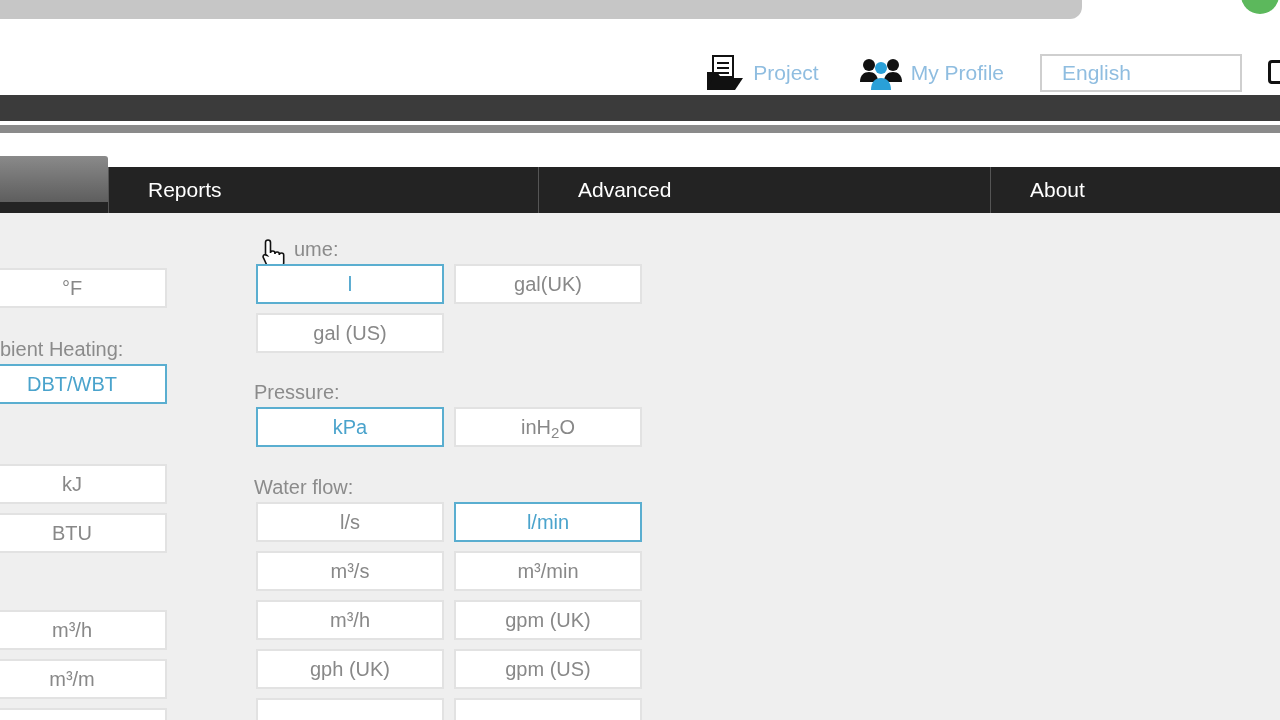 Image resolution: width=1280 pixels, height=720 pixels. I want to click on unit-button: kPa, so click(350, 427).